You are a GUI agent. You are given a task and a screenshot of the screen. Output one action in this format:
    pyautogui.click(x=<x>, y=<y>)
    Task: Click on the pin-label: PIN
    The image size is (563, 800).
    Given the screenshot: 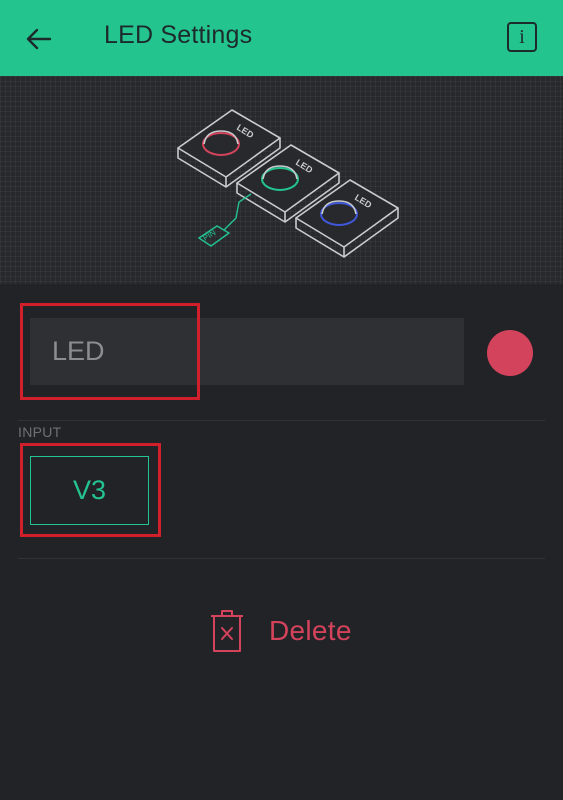 What is the action you would take?
    pyautogui.click(x=209, y=235)
    